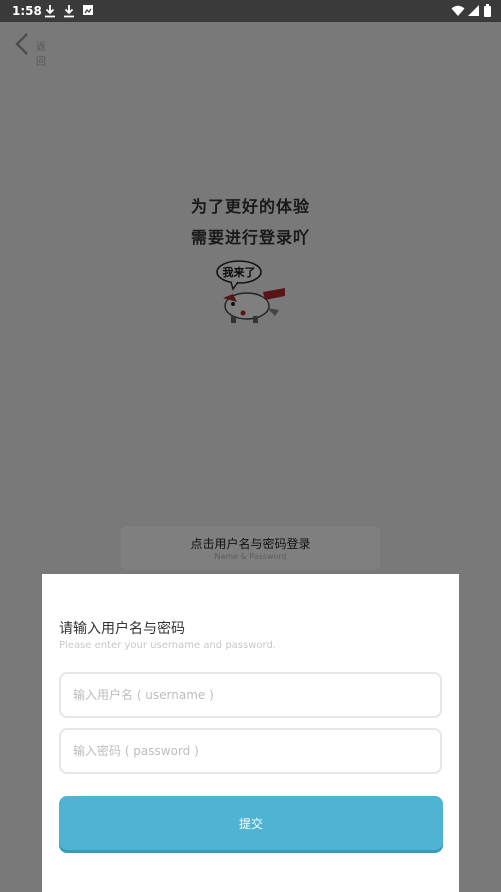 The height and width of the screenshot is (892, 501). I want to click on sheet-subtitle: Please enter your username and password., so click(167, 645).